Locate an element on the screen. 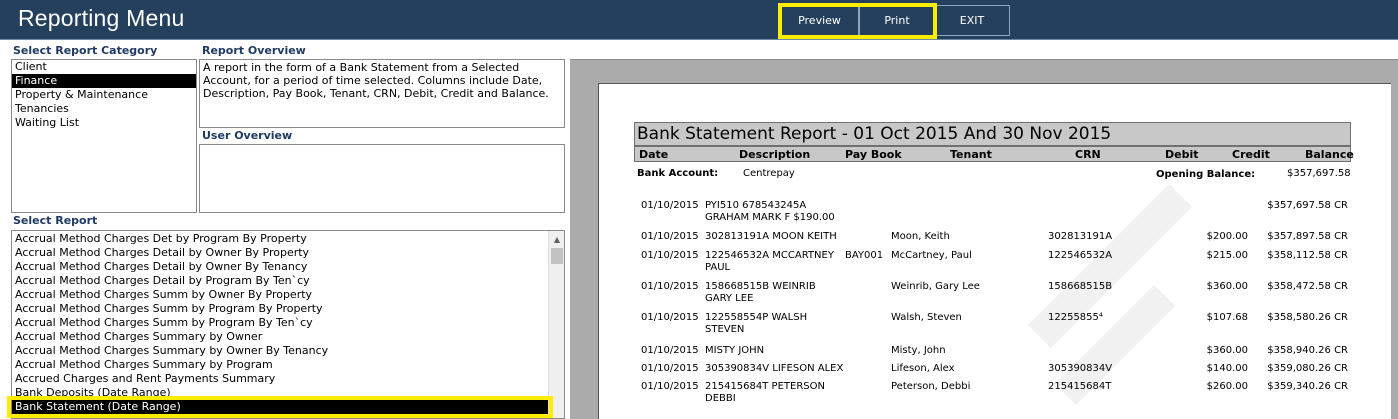  row-desc2: GARY LEE is located at coordinates (729, 298).